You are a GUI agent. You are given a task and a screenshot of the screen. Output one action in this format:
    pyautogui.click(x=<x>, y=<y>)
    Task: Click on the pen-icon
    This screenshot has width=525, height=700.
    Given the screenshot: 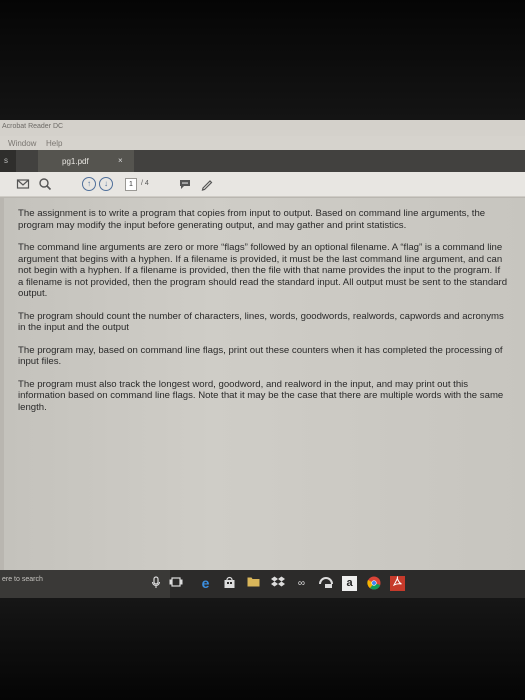 What is the action you would take?
    pyautogui.click(x=207, y=184)
    